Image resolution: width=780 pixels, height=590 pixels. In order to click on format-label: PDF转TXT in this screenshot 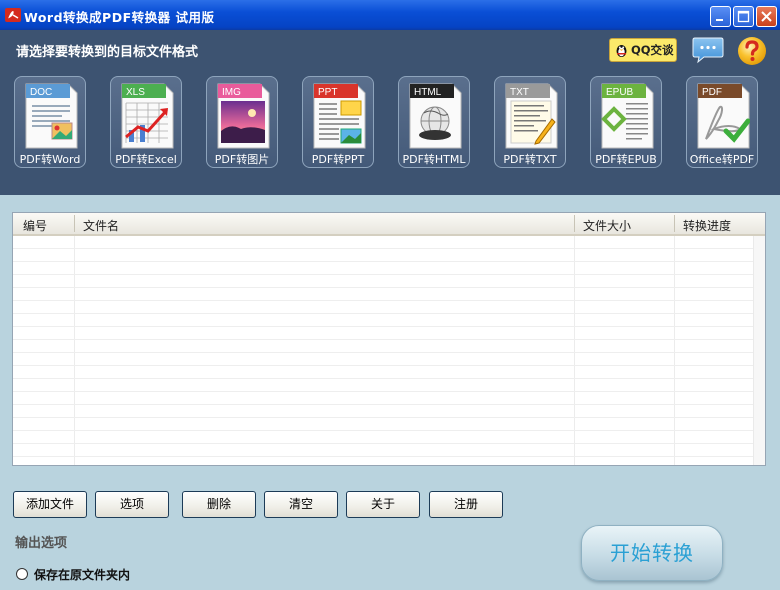, I will do `click(530, 159)`.